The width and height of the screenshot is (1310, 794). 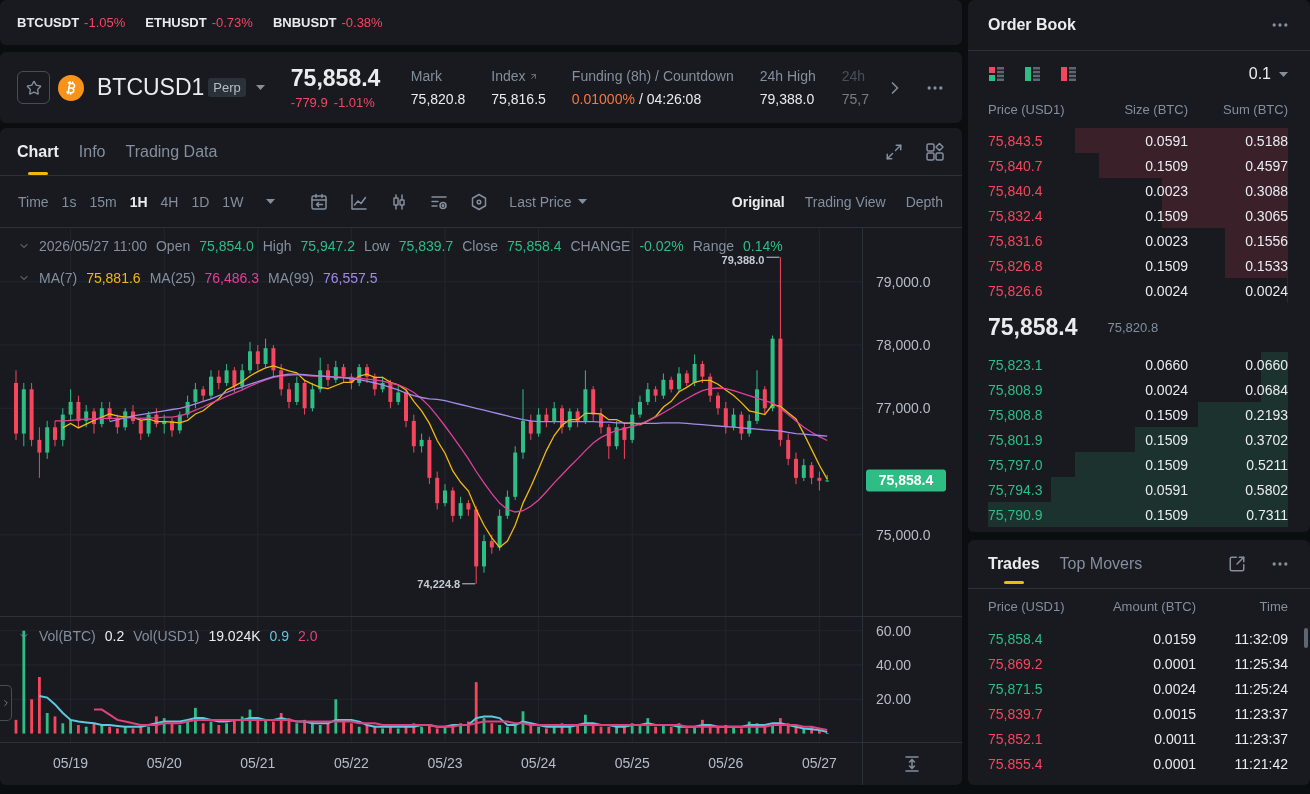 I want to click on layout-bids-icon, so click(x=1032, y=74).